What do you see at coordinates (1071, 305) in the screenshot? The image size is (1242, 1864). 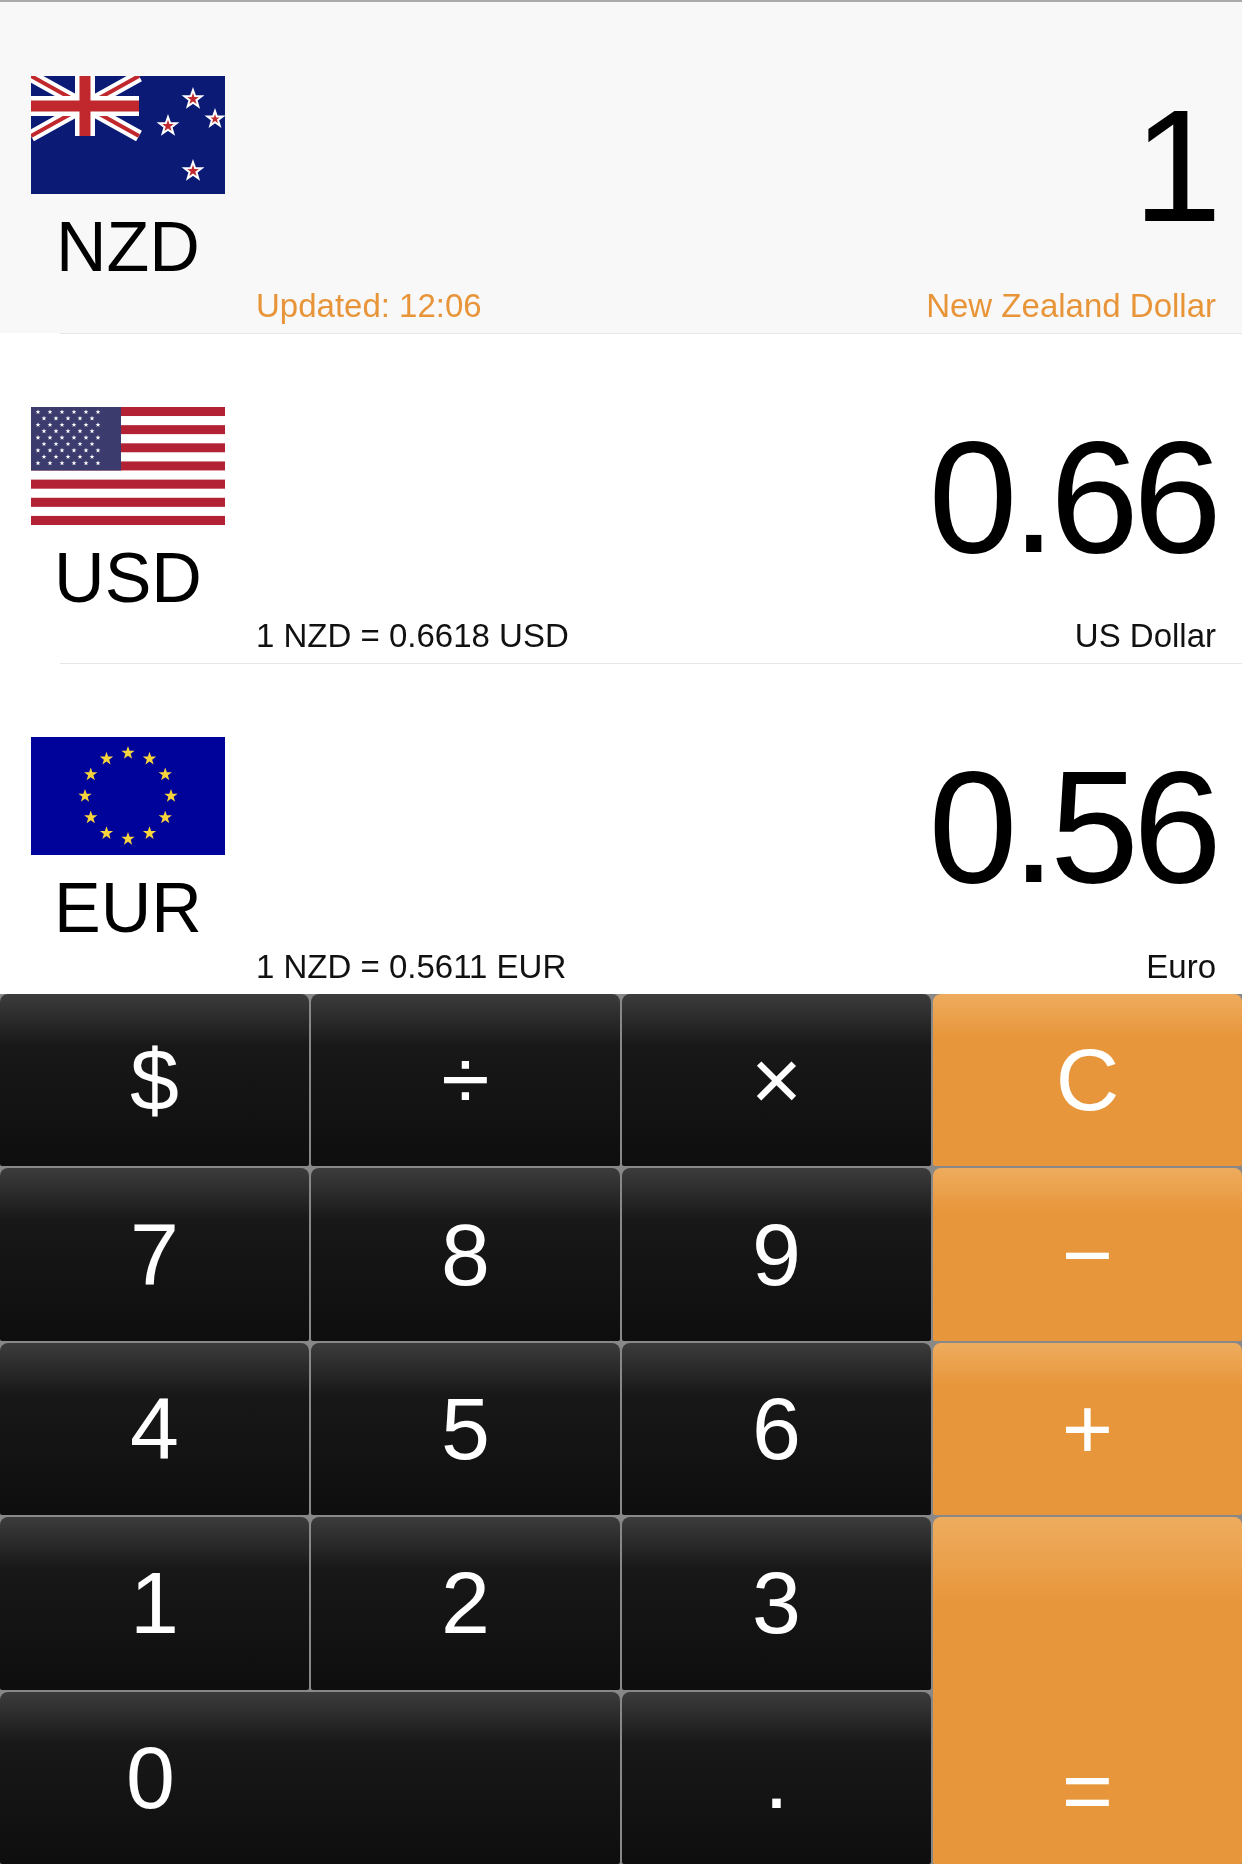 I see `currency-name: New Zealand Dollar` at bounding box center [1071, 305].